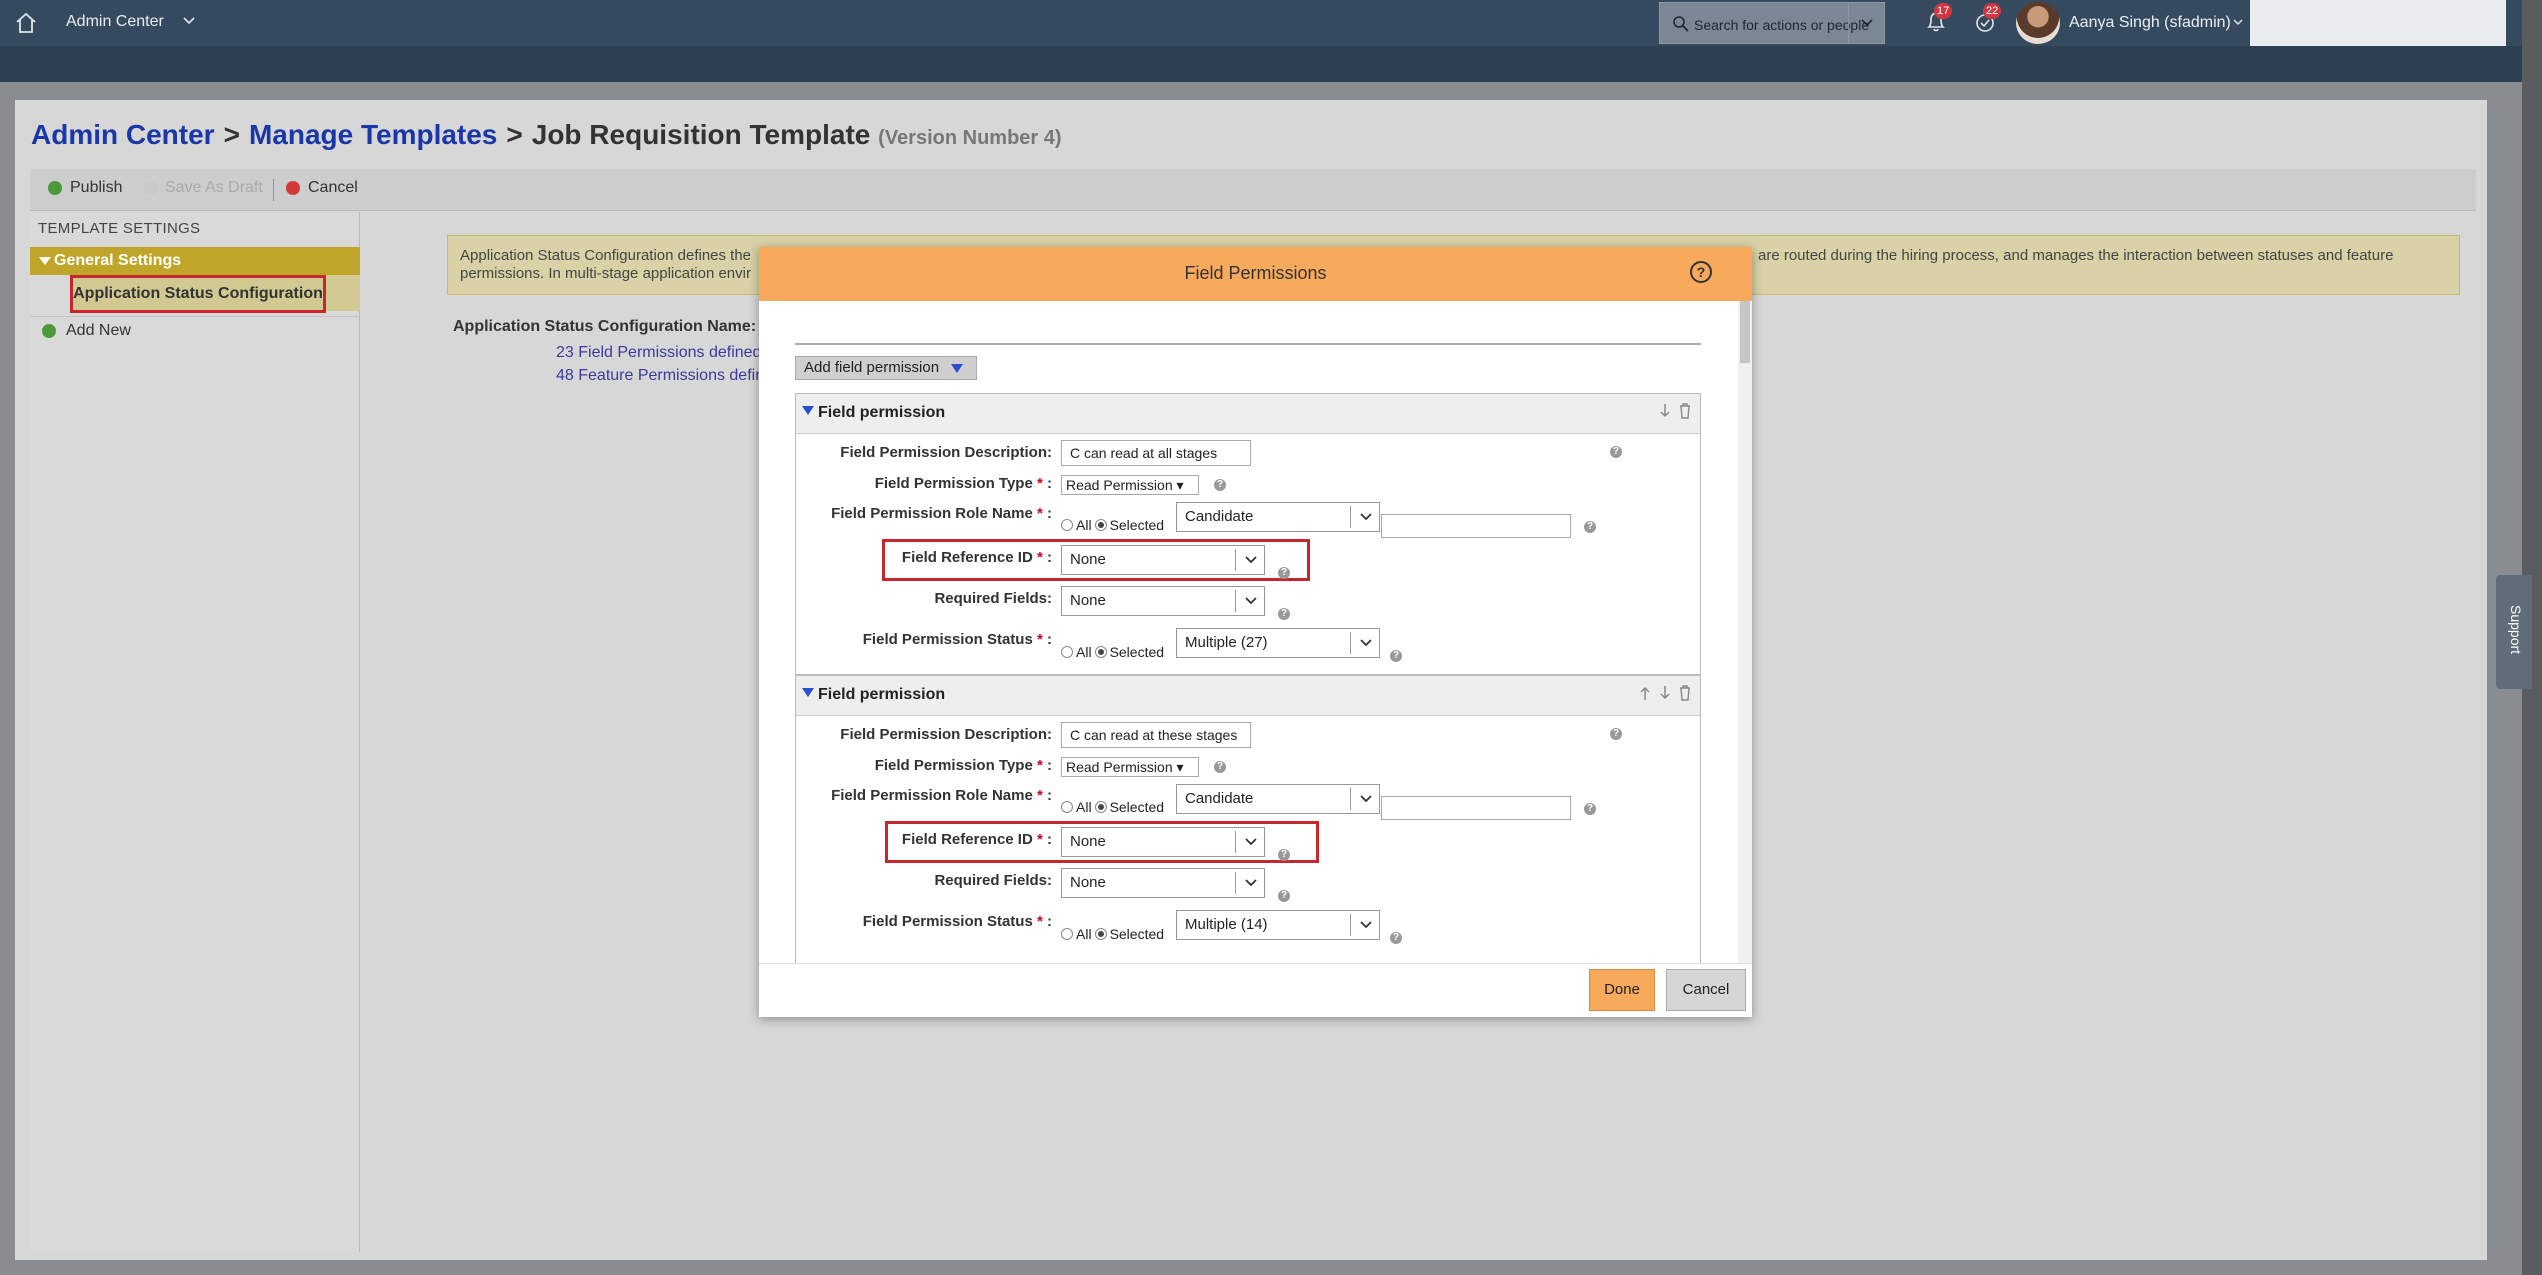 The image size is (2542, 1275). I want to click on add-icon, so click(49, 331).